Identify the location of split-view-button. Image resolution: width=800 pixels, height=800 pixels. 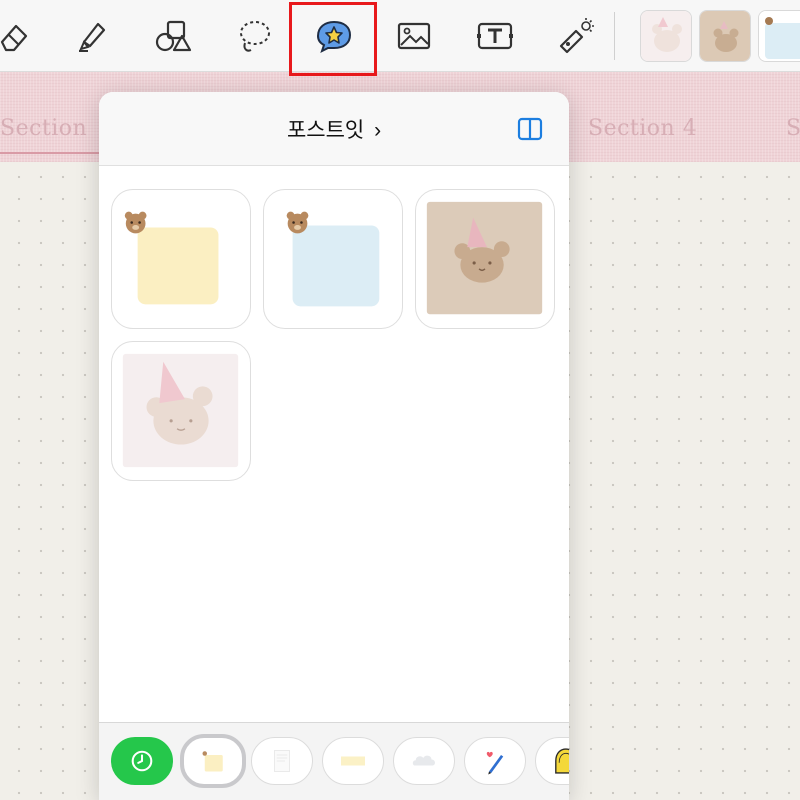
(530, 129).